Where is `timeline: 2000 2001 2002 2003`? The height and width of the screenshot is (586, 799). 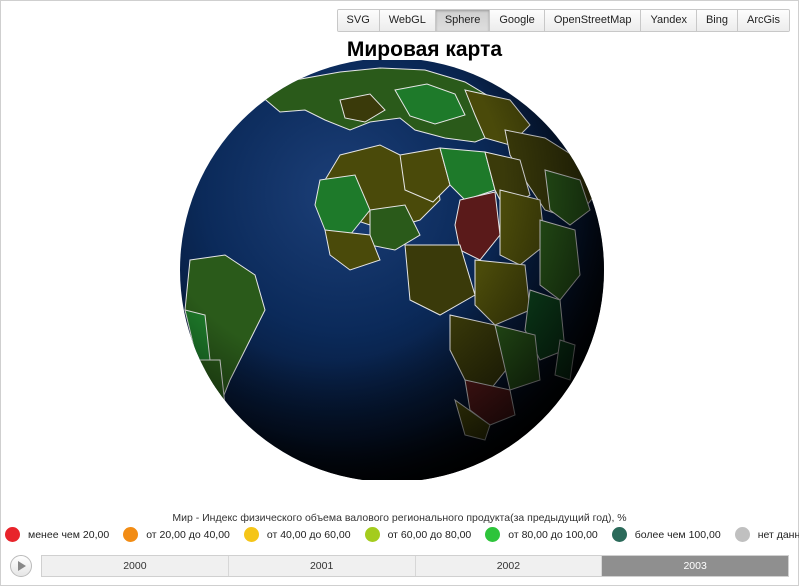 timeline: 2000 2001 2002 2003 is located at coordinates (399, 566).